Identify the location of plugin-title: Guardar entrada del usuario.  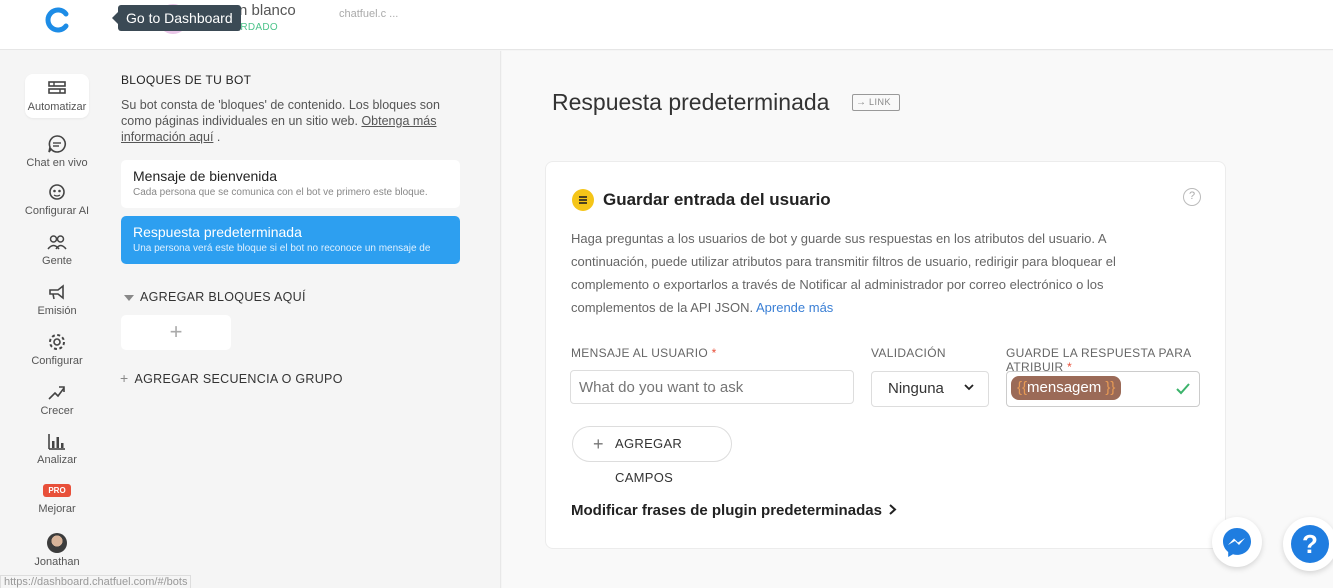
(717, 199).